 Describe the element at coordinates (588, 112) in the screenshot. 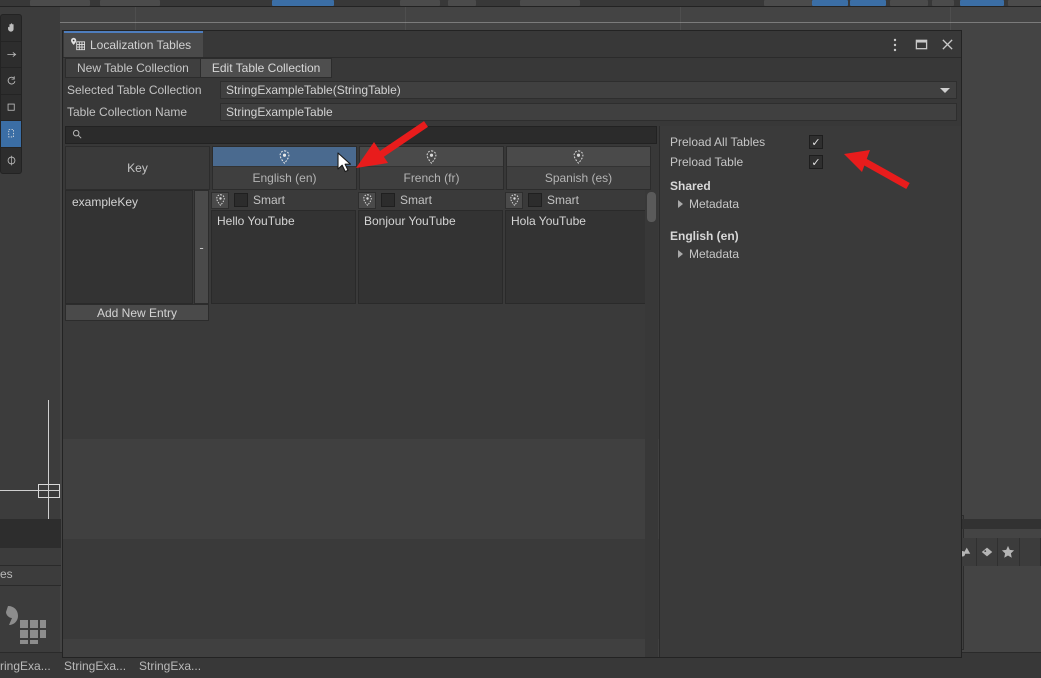

I see `table-collection-name-input: StringExampleTable` at that location.